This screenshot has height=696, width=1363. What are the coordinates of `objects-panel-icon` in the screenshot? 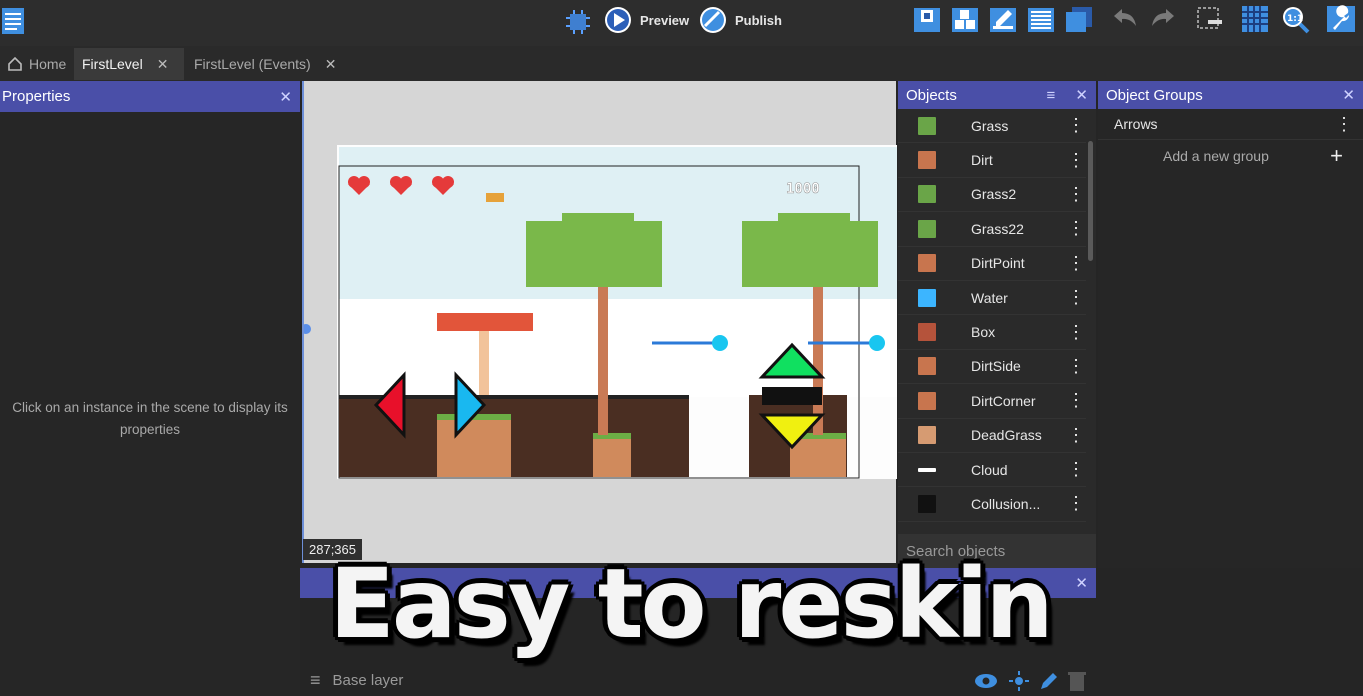 It's located at (927, 19).